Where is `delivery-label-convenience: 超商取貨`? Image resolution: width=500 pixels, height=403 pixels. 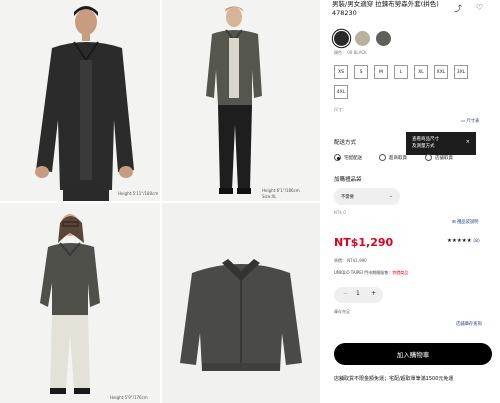 delivery-label-convenience: 超商取貨 is located at coordinates (398, 158).